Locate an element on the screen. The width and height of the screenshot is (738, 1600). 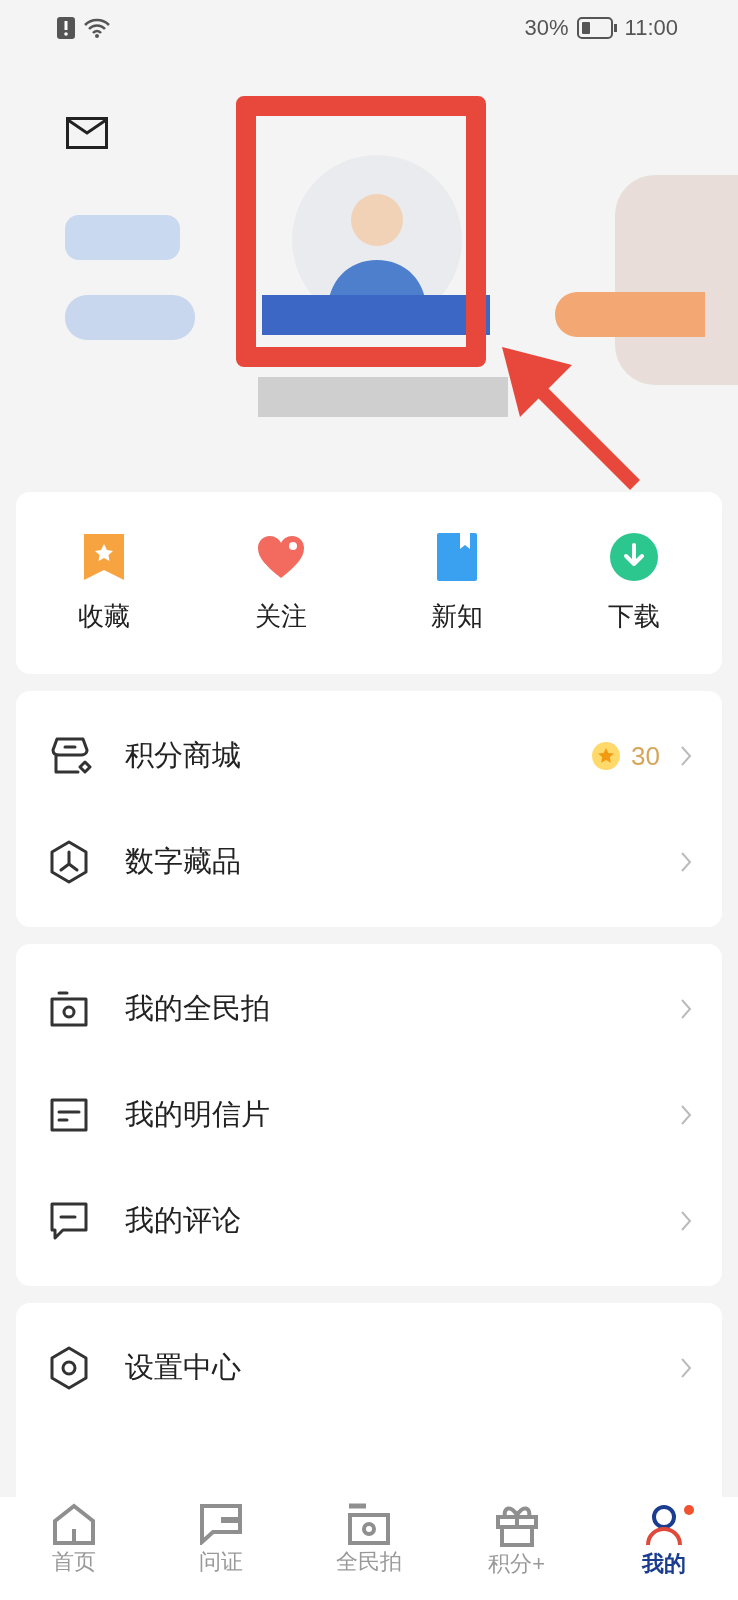
menu-label: 我的明信片 is located at coordinates (198, 1115).